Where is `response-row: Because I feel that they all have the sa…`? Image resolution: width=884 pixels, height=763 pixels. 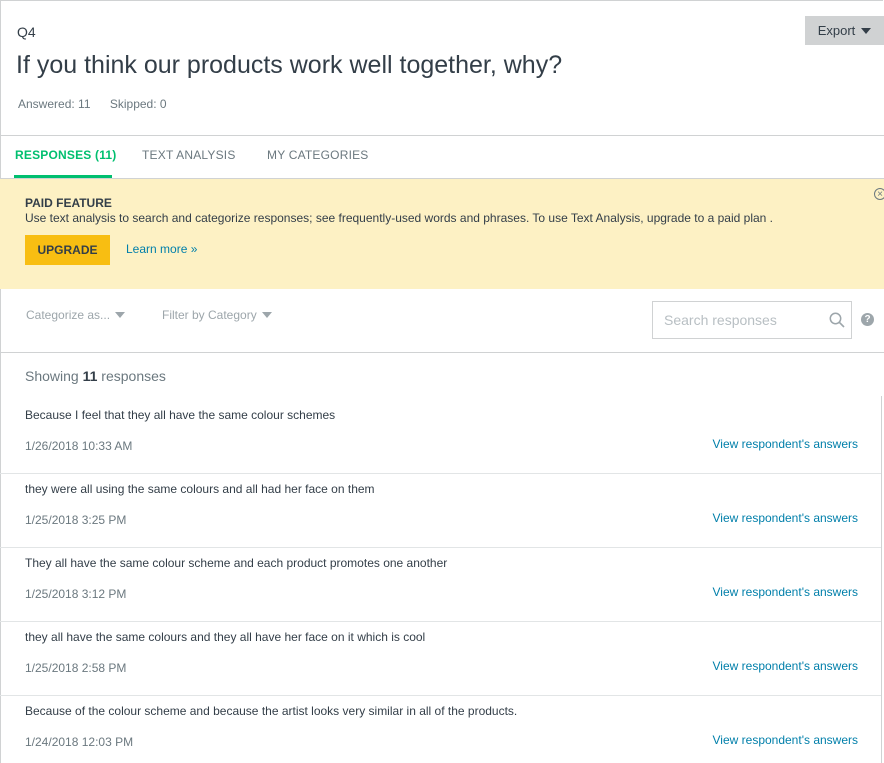 response-row: Because I feel that they all have the sa… is located at coordinates (440, 437).